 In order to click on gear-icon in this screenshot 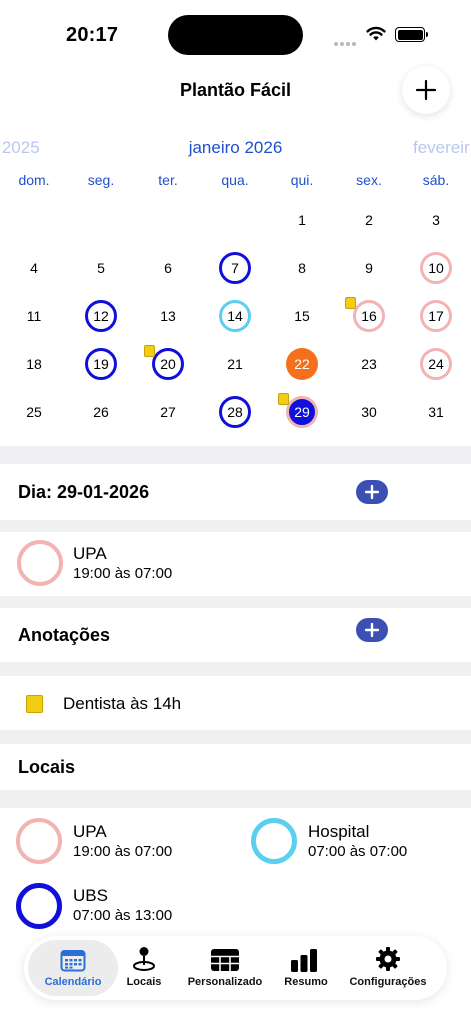, I will do `click(388, 959)`.